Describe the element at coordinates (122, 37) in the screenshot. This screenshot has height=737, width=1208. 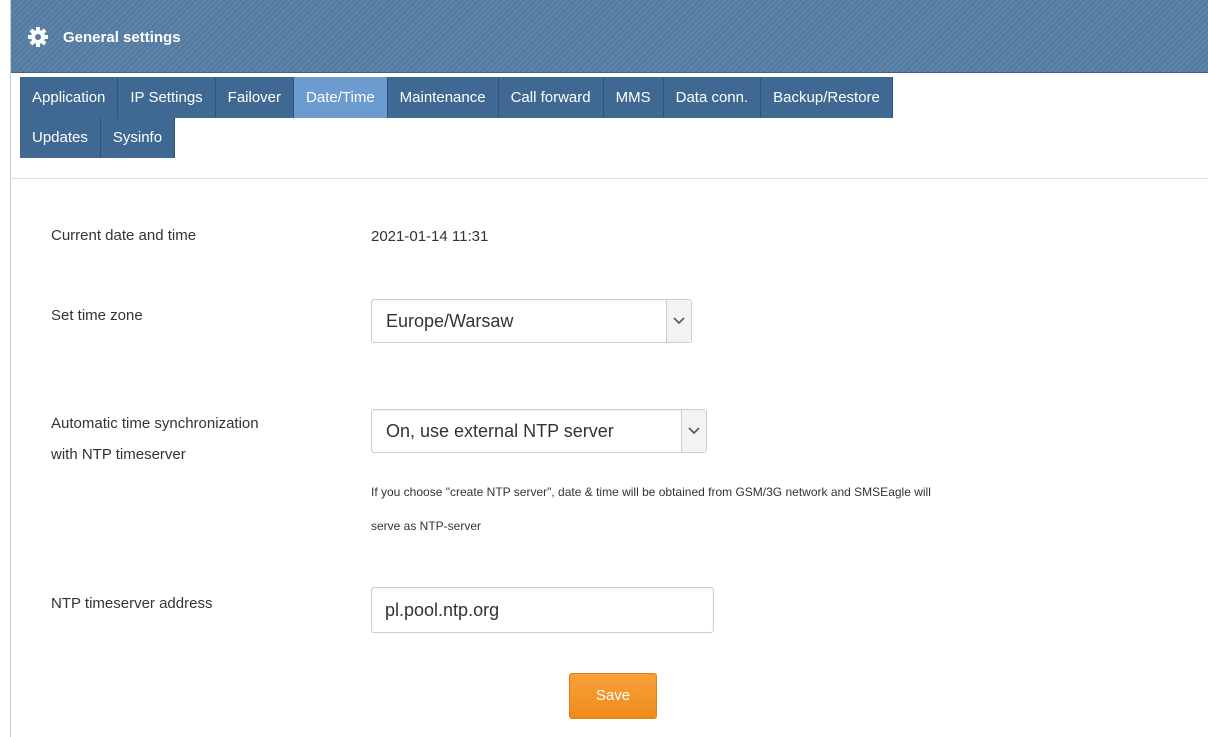
I see `panel-title: General settings` at that location.